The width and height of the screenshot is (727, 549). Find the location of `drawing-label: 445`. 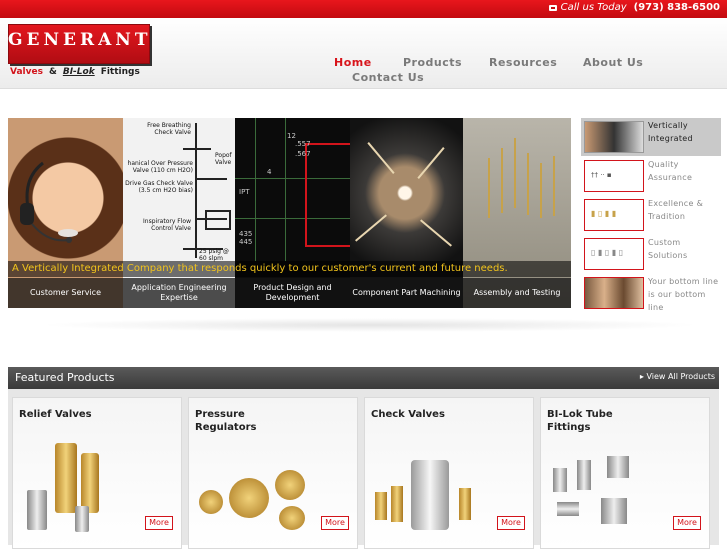

drawing-label: 445 is located at coordinates (246, 242).